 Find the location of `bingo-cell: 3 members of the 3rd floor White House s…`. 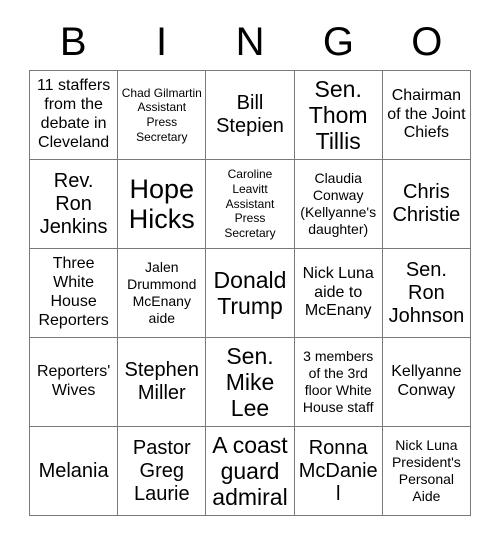

bingo-cell: 3 members of the 3rd floor White House s… is located at coordinates (338, 382).